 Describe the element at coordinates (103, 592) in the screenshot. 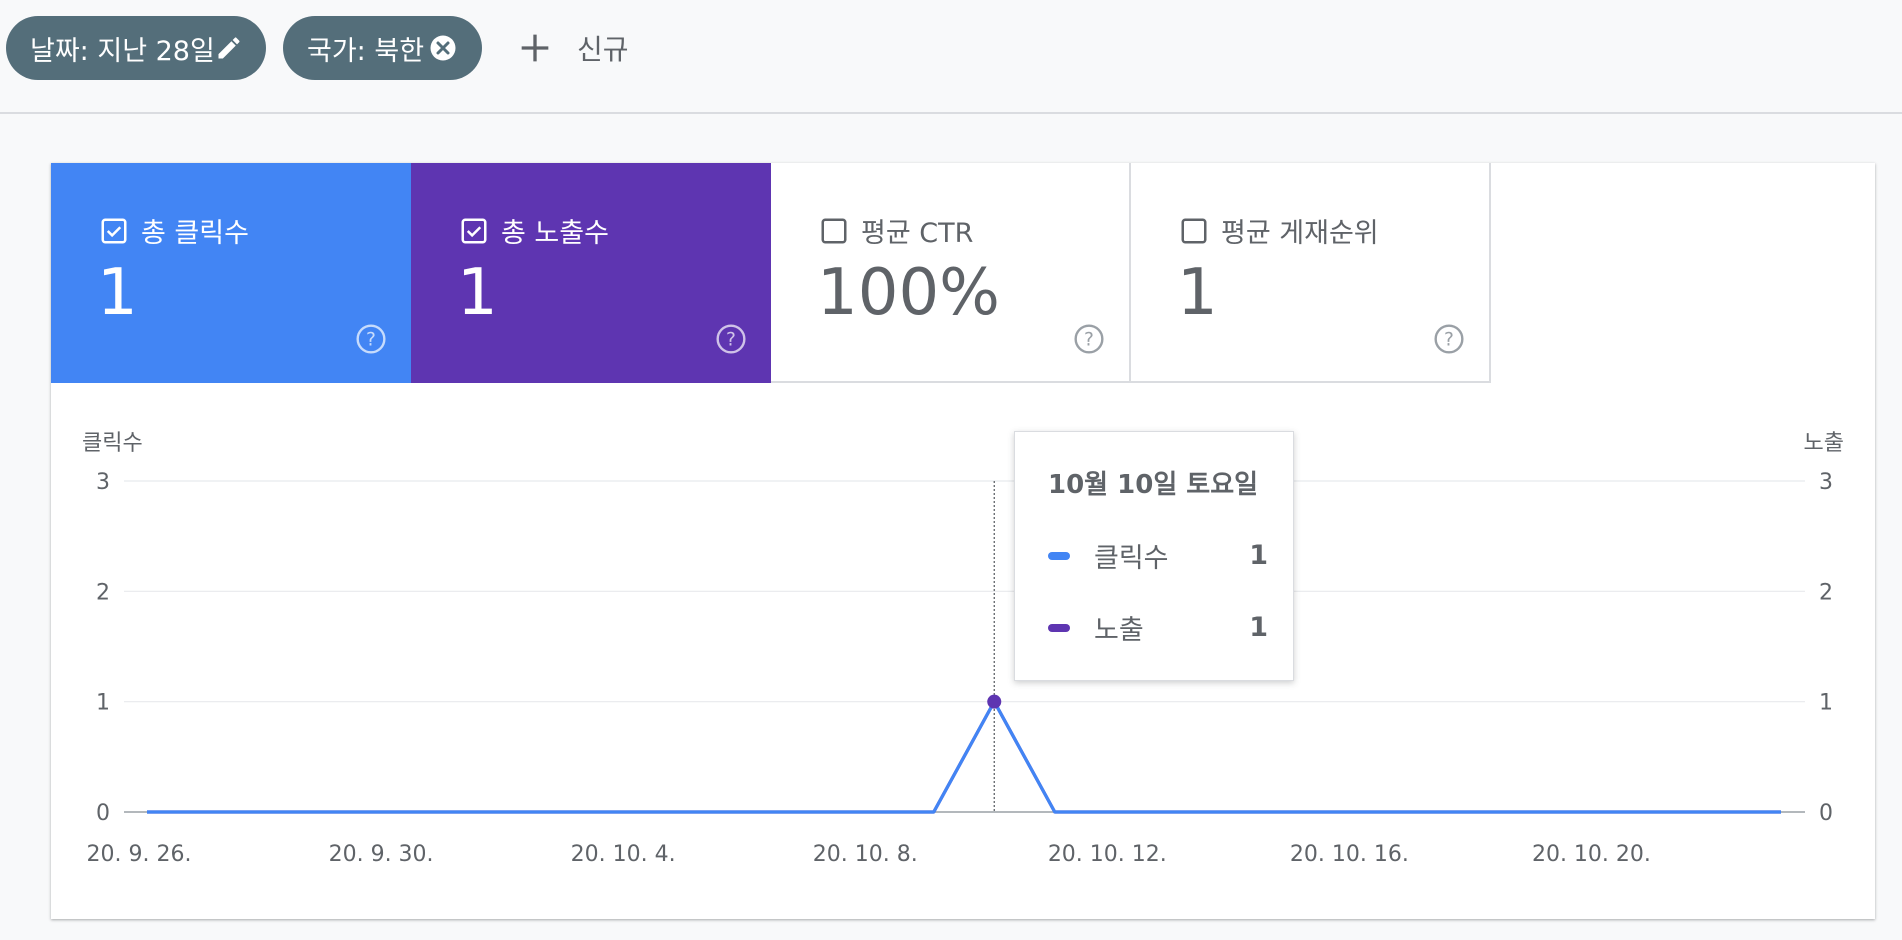

I see `y-tick-label: 2` at that location.